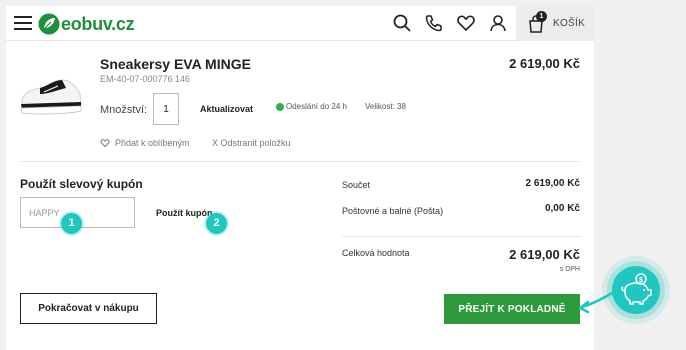 This screenshot has width=686, height=350. I want to click on logo-text: eobuv.cz, so click(98, 23).